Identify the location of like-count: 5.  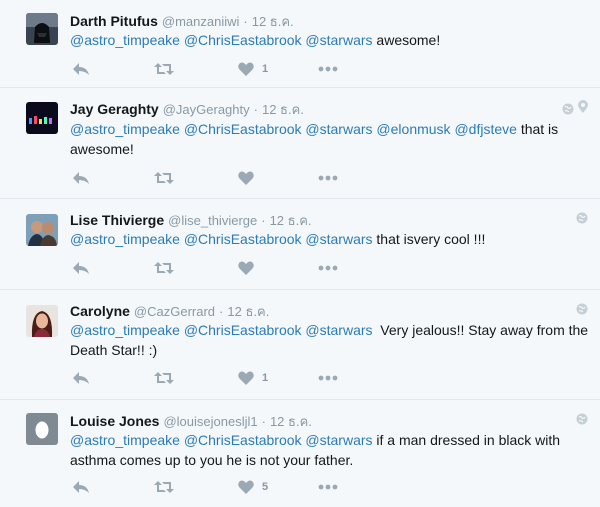
(265, 487).